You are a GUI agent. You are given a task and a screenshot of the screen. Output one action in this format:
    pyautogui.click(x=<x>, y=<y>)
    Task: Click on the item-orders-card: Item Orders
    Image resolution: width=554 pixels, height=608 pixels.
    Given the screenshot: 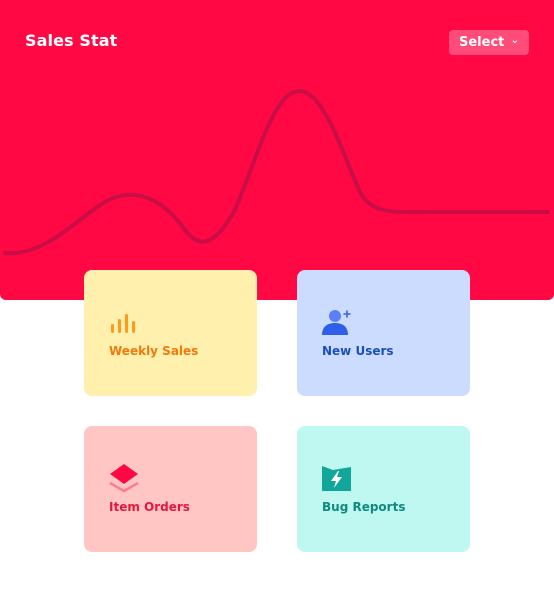 What is the action you would take?
    pyautogui.click(x=170, y=489)
    